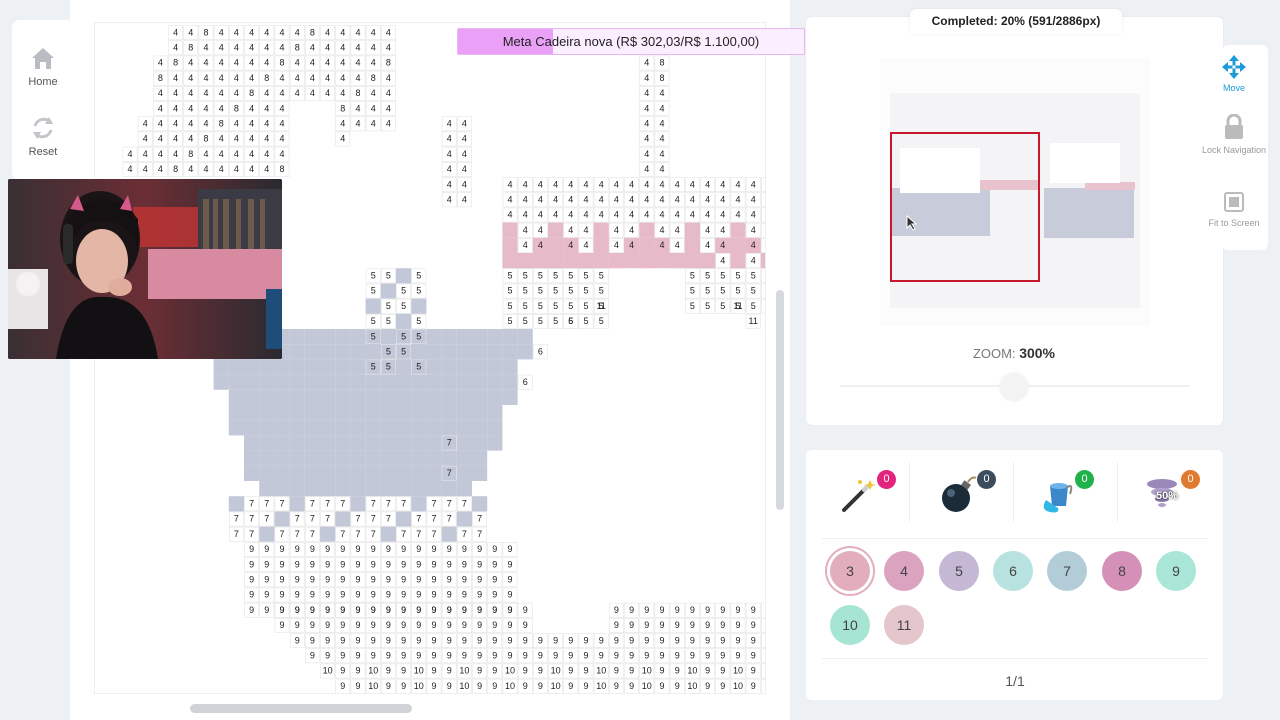 This screenshot has width=1280, height=720. Describe the element at coordinates (965, 207) in the screenshot. I see `minimap-viewport` at that location.